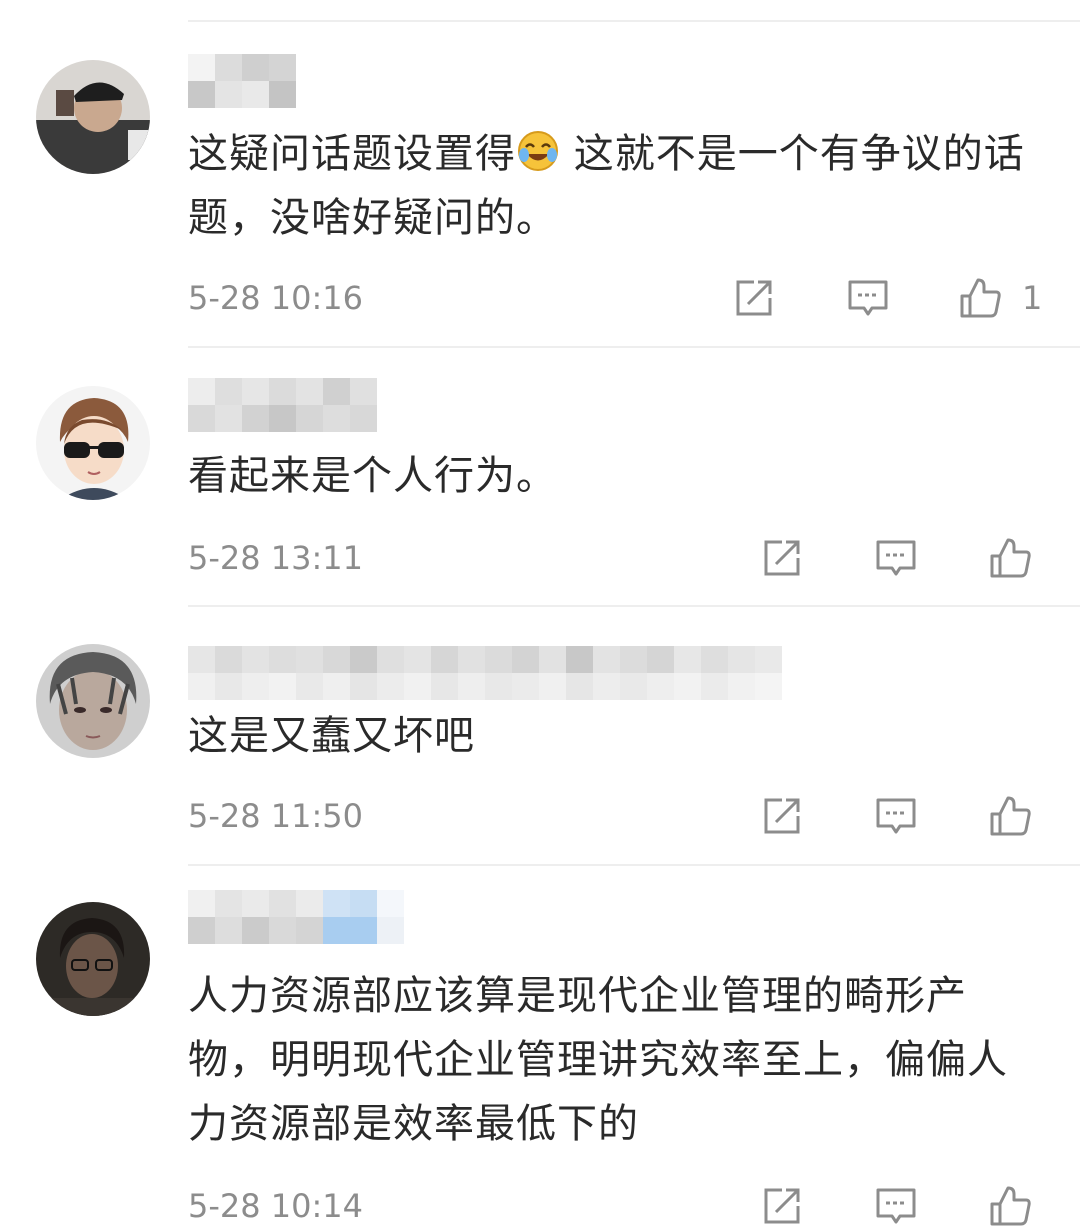  Describe the element at coordinates (276, 558) in the screenshot. I see `comment-time: 5-28 13:11` at that location.